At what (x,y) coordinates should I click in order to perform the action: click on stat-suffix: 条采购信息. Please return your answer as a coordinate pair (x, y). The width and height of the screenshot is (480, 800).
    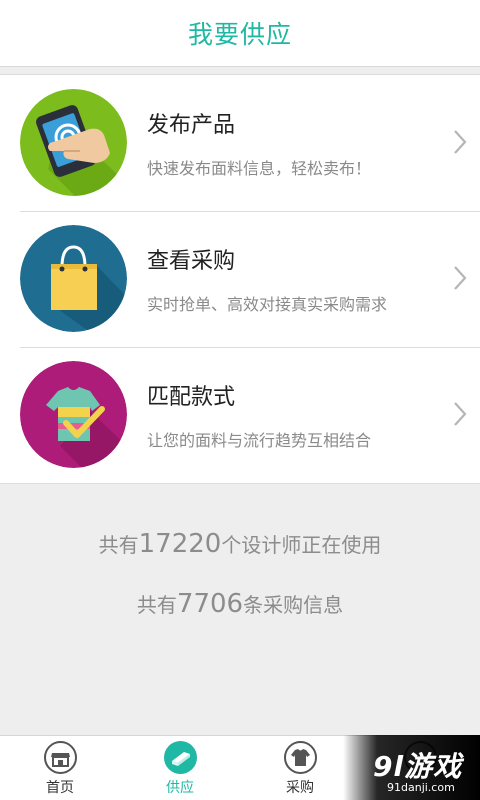
    Looking at the image, I should click on (293, 605).